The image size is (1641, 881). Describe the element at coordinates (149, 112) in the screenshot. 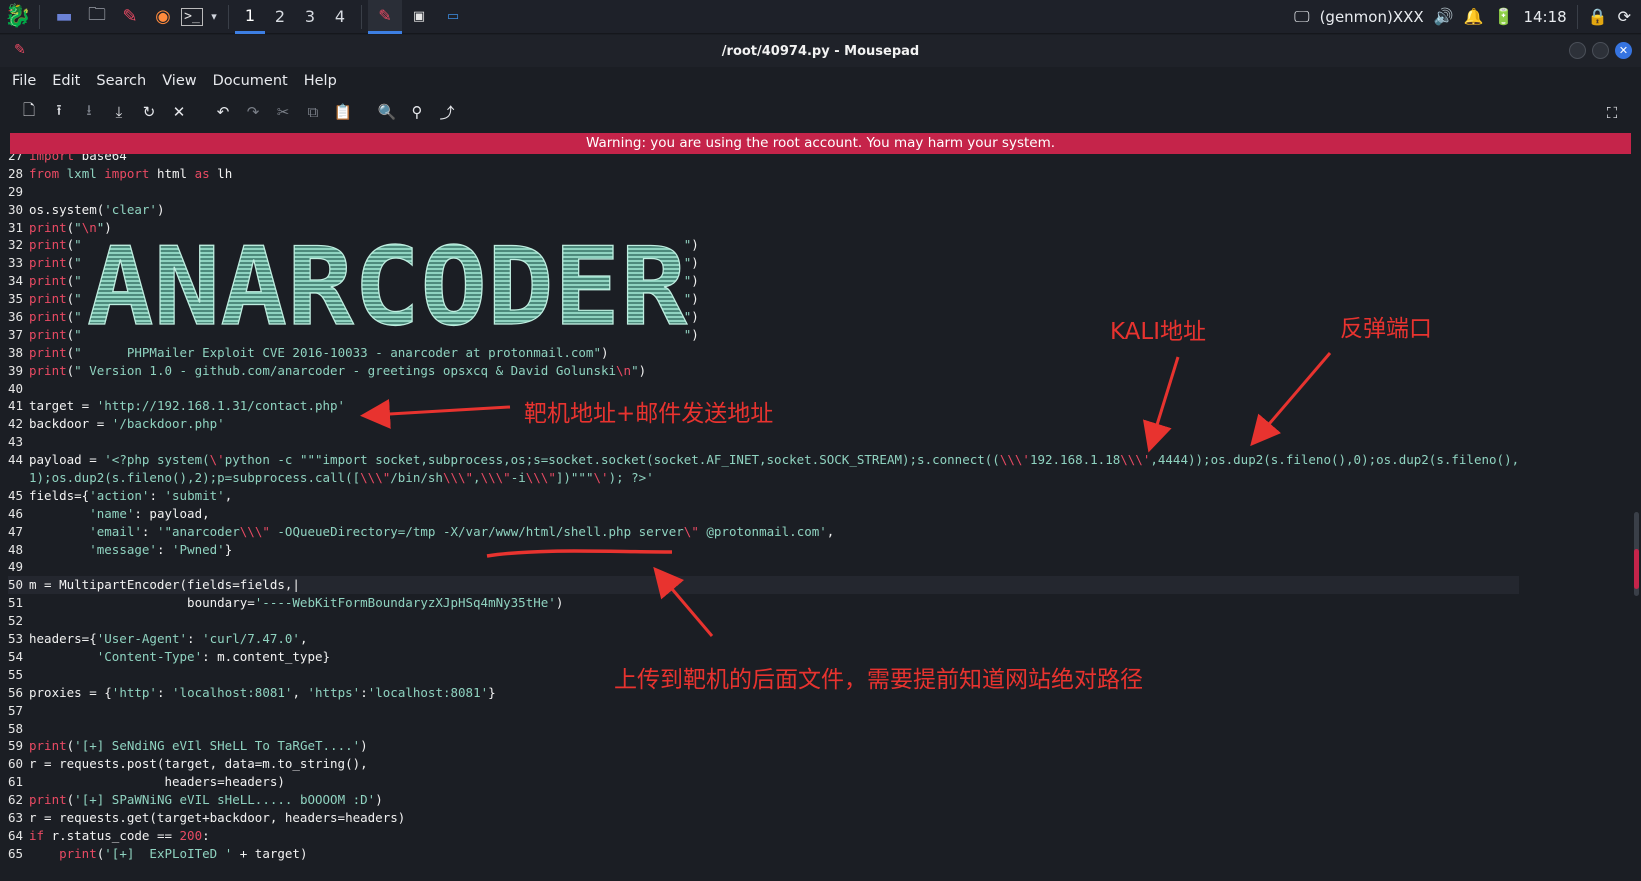

I see `reload-icon: ↻` at that location.